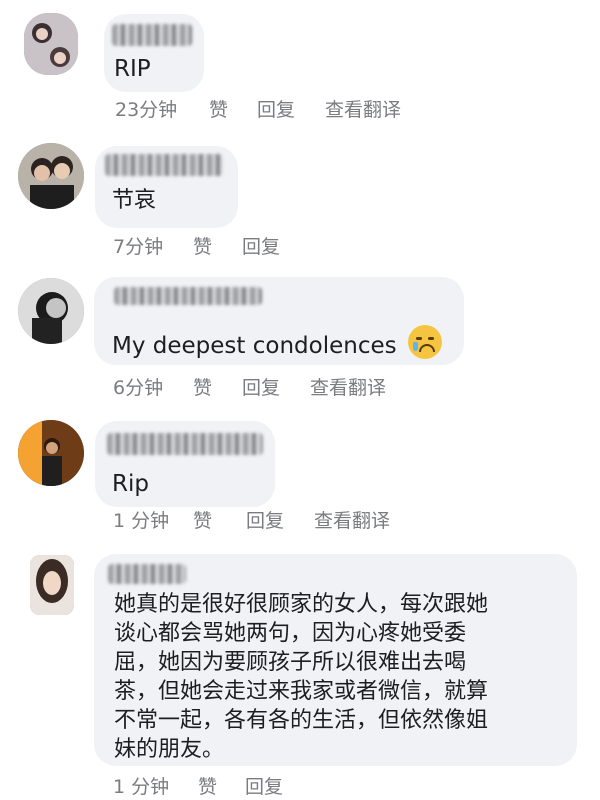 The image size is (600, 800). I want to click on comment-bubble: RIP, so click(154, 53).